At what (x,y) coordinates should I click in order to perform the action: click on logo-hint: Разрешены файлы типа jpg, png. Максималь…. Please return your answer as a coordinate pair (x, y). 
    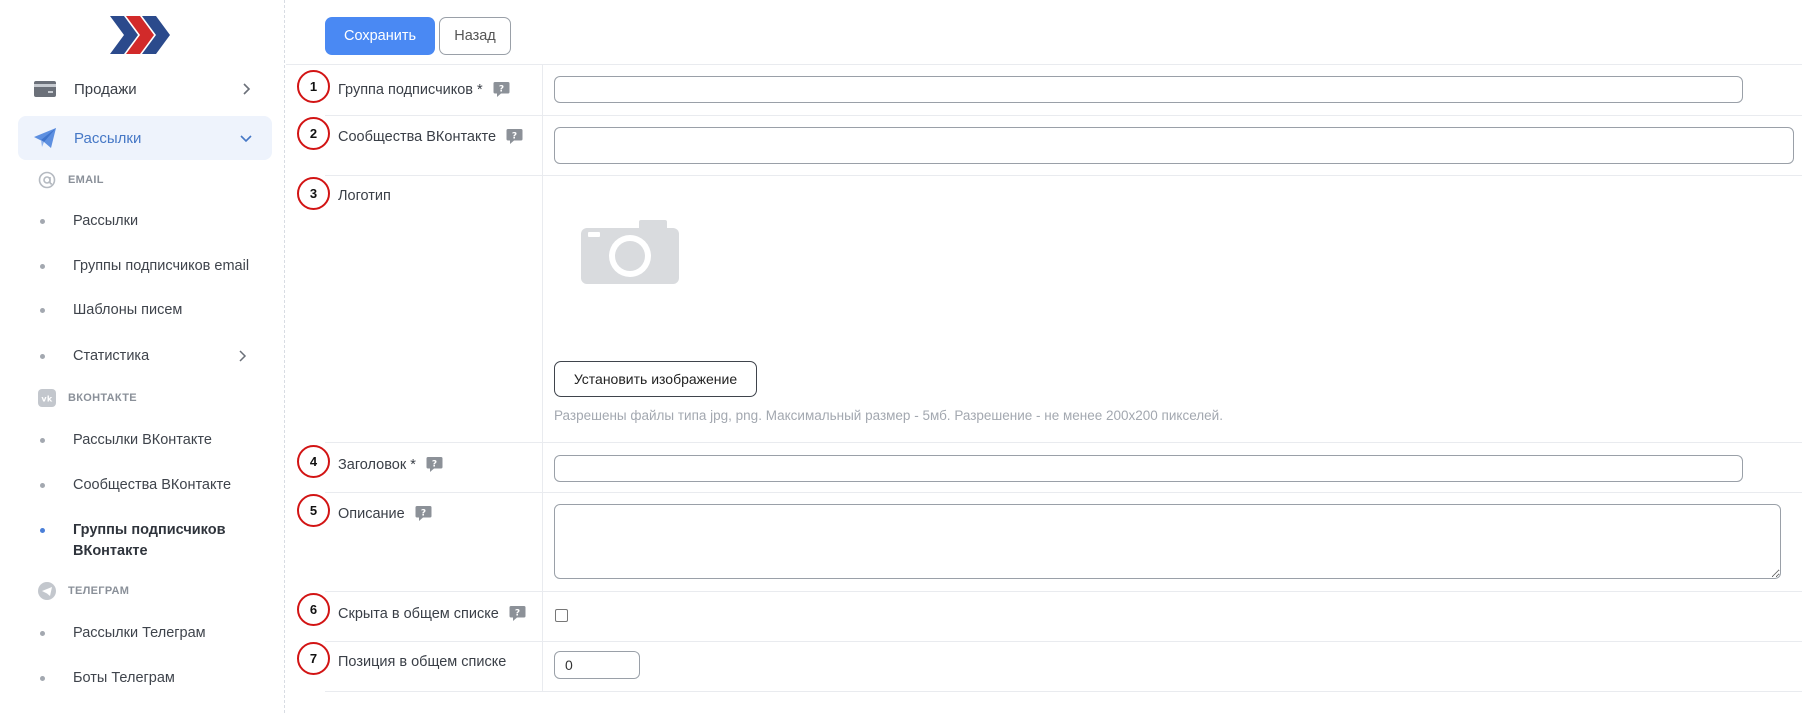
    Looking at the image, I should click on (888, 415).